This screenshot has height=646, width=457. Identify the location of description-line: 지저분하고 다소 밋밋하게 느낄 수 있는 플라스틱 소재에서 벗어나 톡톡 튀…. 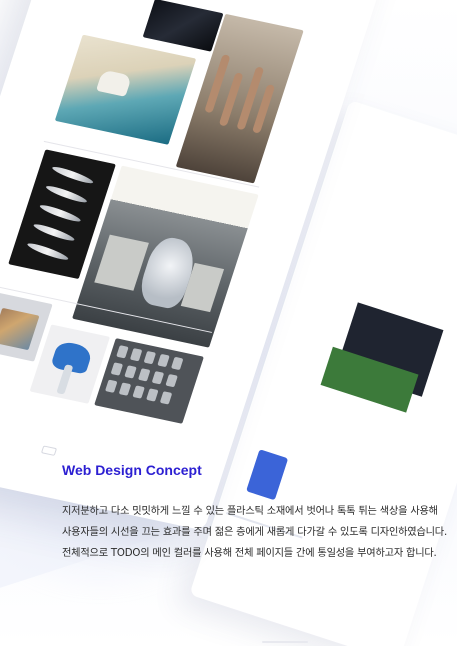
(250, 511).